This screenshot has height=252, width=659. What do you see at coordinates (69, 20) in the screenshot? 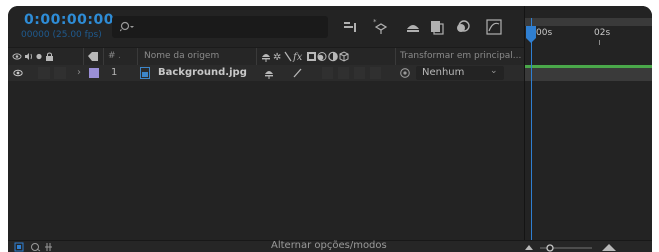
I see `current-time-display: 0:00:00:00` at bounding box center [69, 20].